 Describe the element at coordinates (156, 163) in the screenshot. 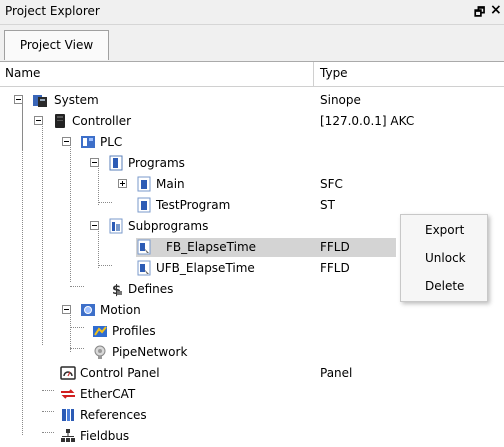

I see `tree-row-label: Programs` at that location.